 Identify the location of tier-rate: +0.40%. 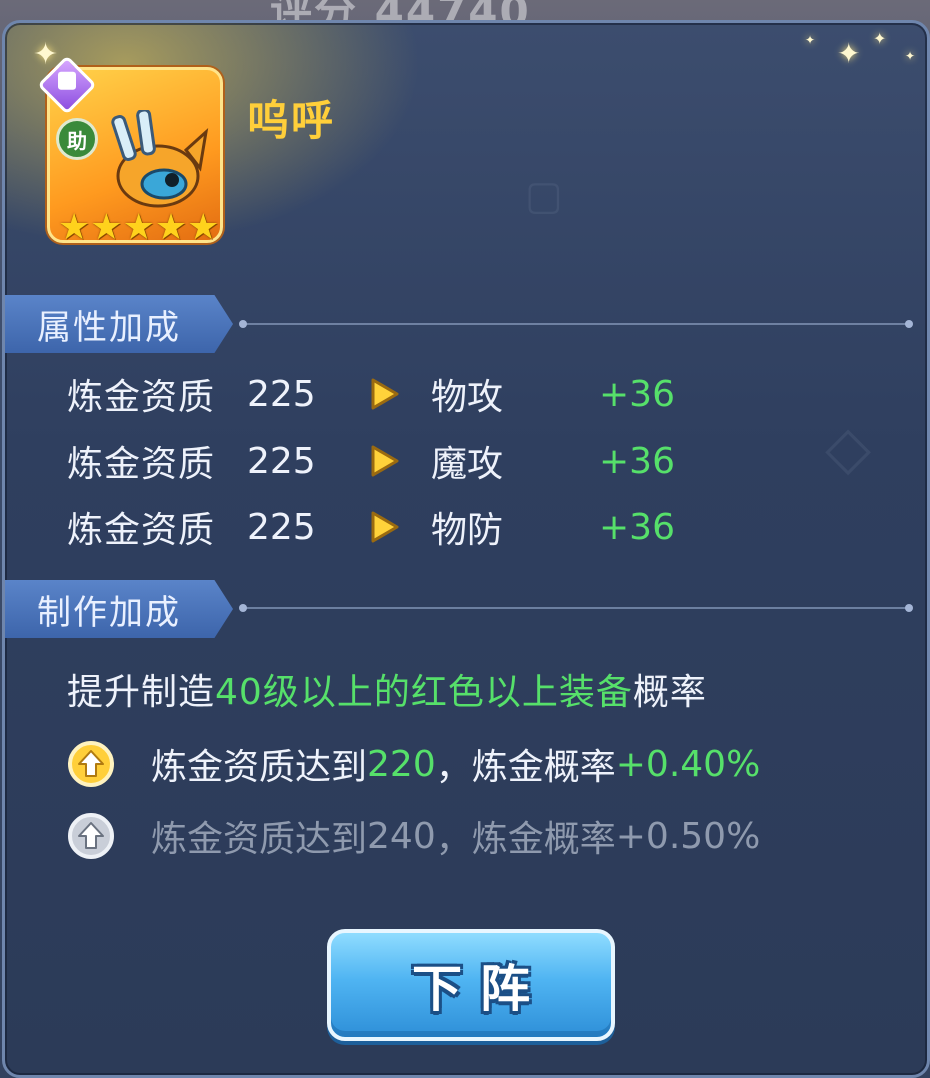
(688, 764).